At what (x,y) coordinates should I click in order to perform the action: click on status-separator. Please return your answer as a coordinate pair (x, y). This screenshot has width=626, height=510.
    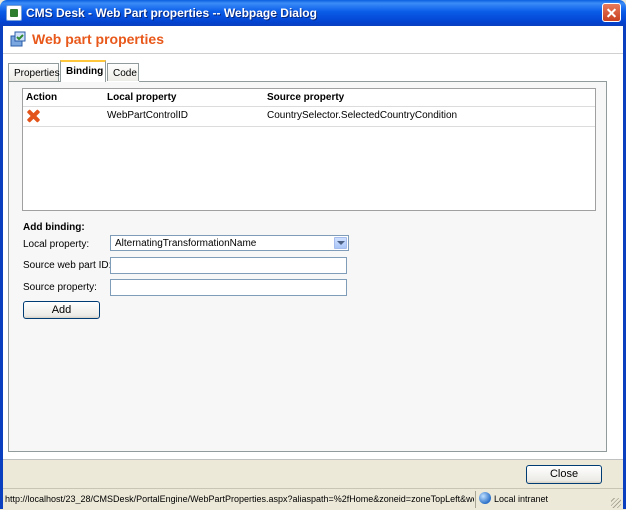
    Looking at the image, I should click on (475, 499).